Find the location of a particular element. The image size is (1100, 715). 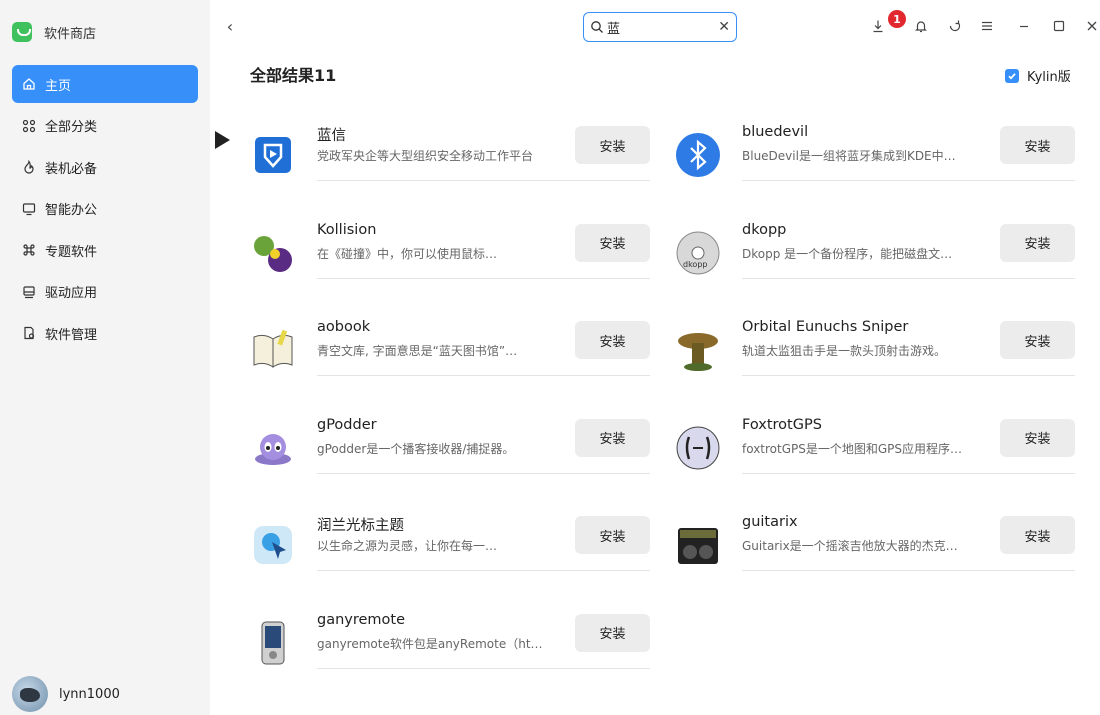

driver-icon is located at coordinates (29, 292).